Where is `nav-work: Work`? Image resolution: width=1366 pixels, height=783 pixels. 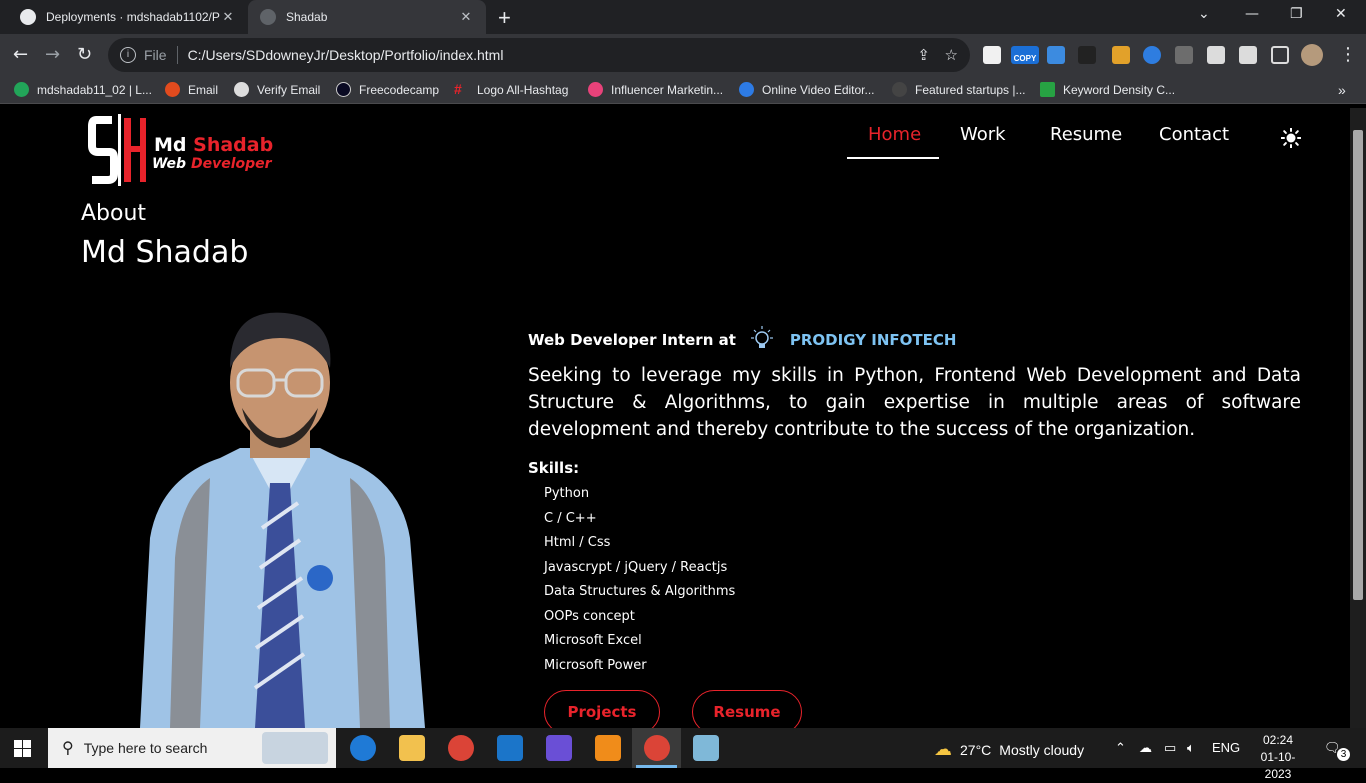
nav-work: Work is located at coordinates (983, 134).